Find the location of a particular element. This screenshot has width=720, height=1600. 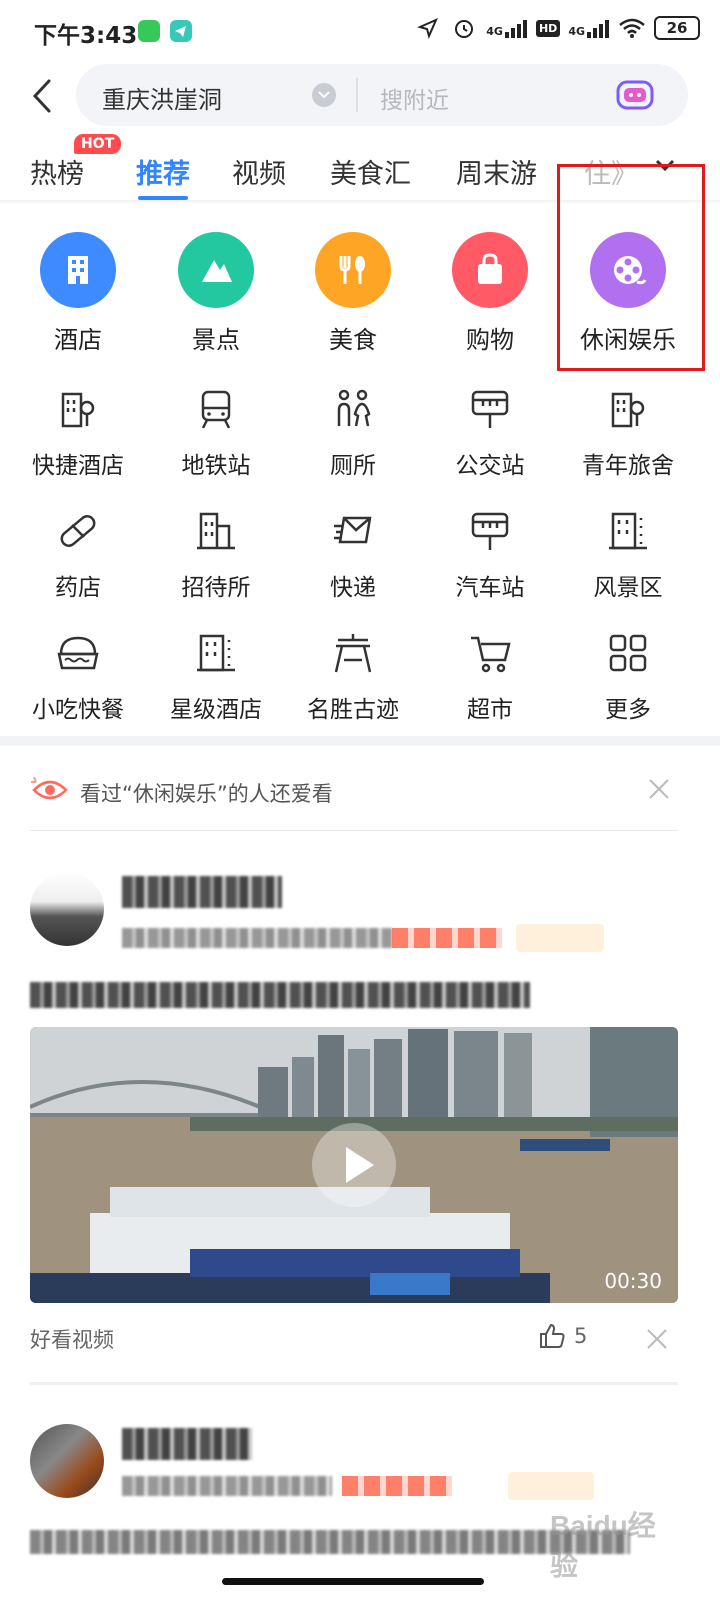

tag-badge-blurred is located at coordinates (551, 1486).